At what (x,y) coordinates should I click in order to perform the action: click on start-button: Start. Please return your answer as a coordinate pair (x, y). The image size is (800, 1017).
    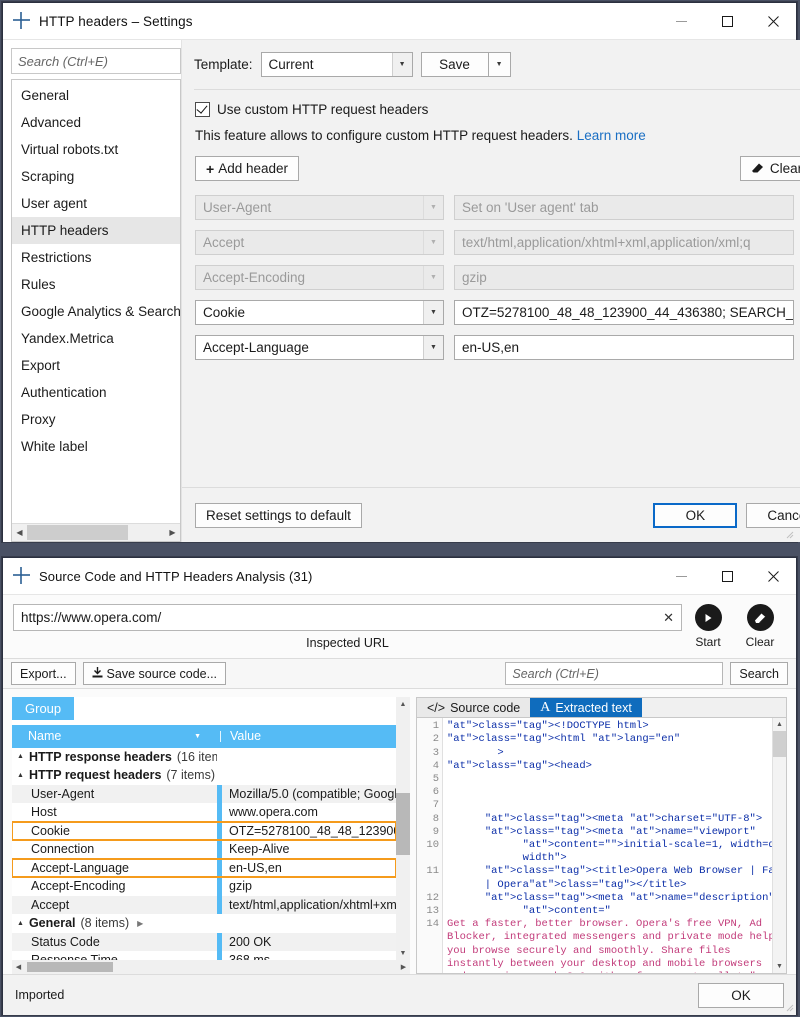
    Looking at the image, I should click on (708, 626).